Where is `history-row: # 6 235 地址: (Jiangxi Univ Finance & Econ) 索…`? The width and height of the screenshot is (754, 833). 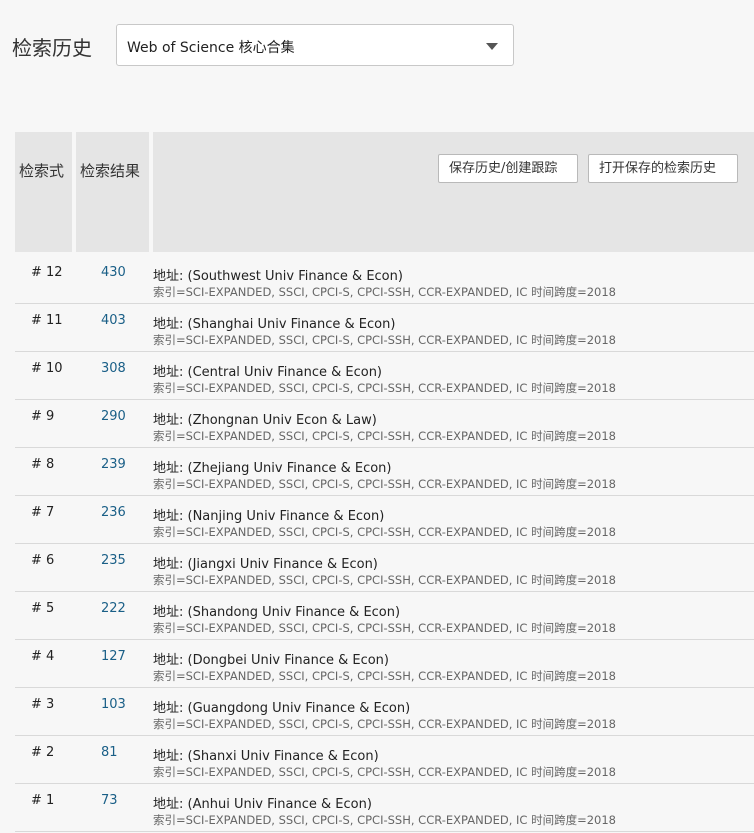 history-row: # 6 235 地址: (Jiangxi Univ Finance & Econ) 索… is located at coordinates (384, 568).